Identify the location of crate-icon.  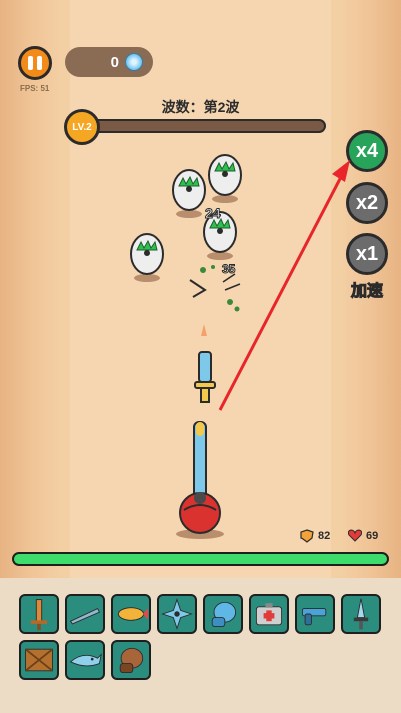
(39, 660).